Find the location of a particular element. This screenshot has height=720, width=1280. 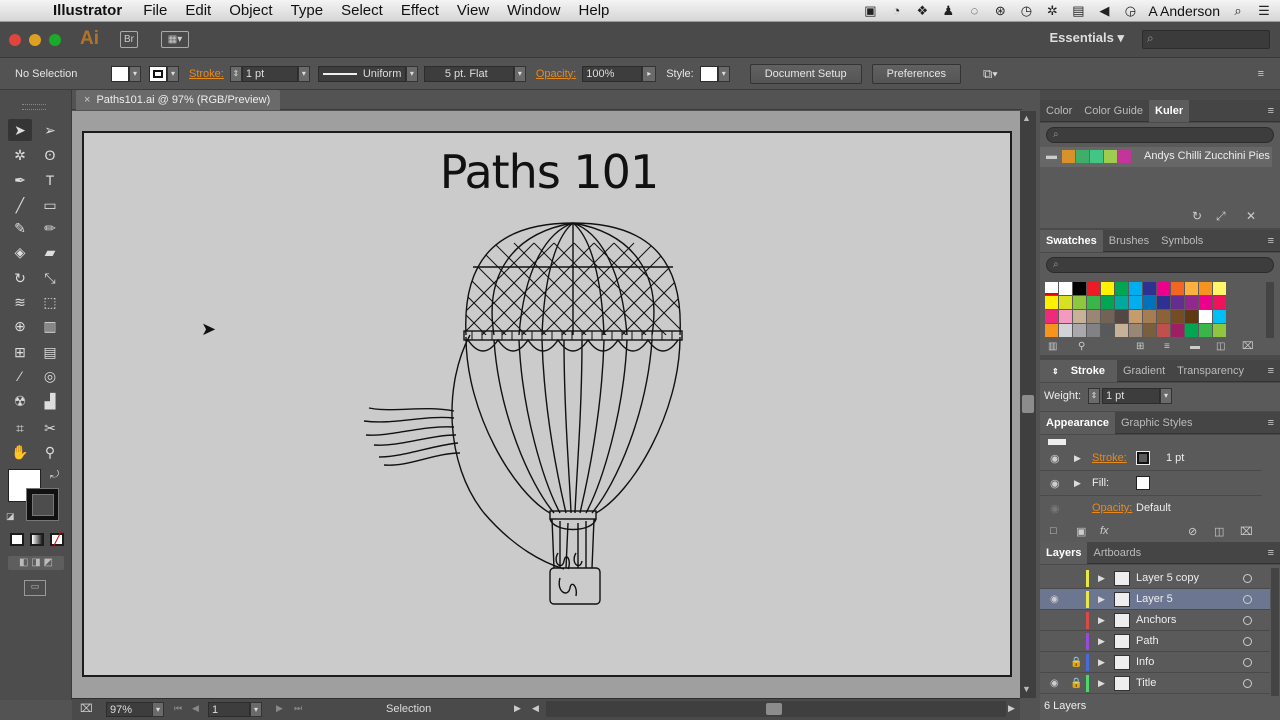

gradient-tool-icon: ▤ is located at coordinates (50, 352).